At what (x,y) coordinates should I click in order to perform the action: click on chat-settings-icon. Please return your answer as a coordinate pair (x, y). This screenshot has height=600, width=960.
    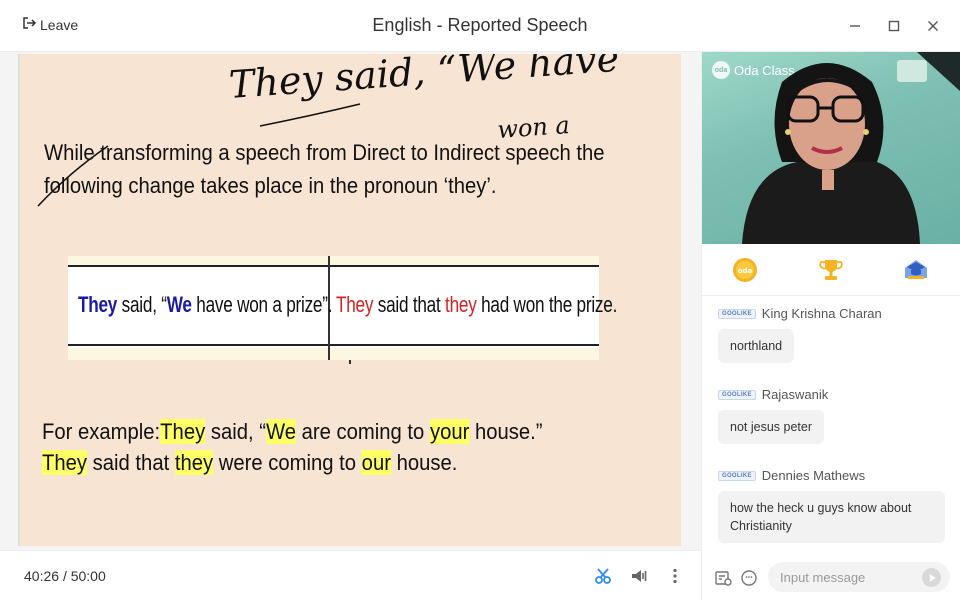
    Looking at the image, I should click on (723, 578).